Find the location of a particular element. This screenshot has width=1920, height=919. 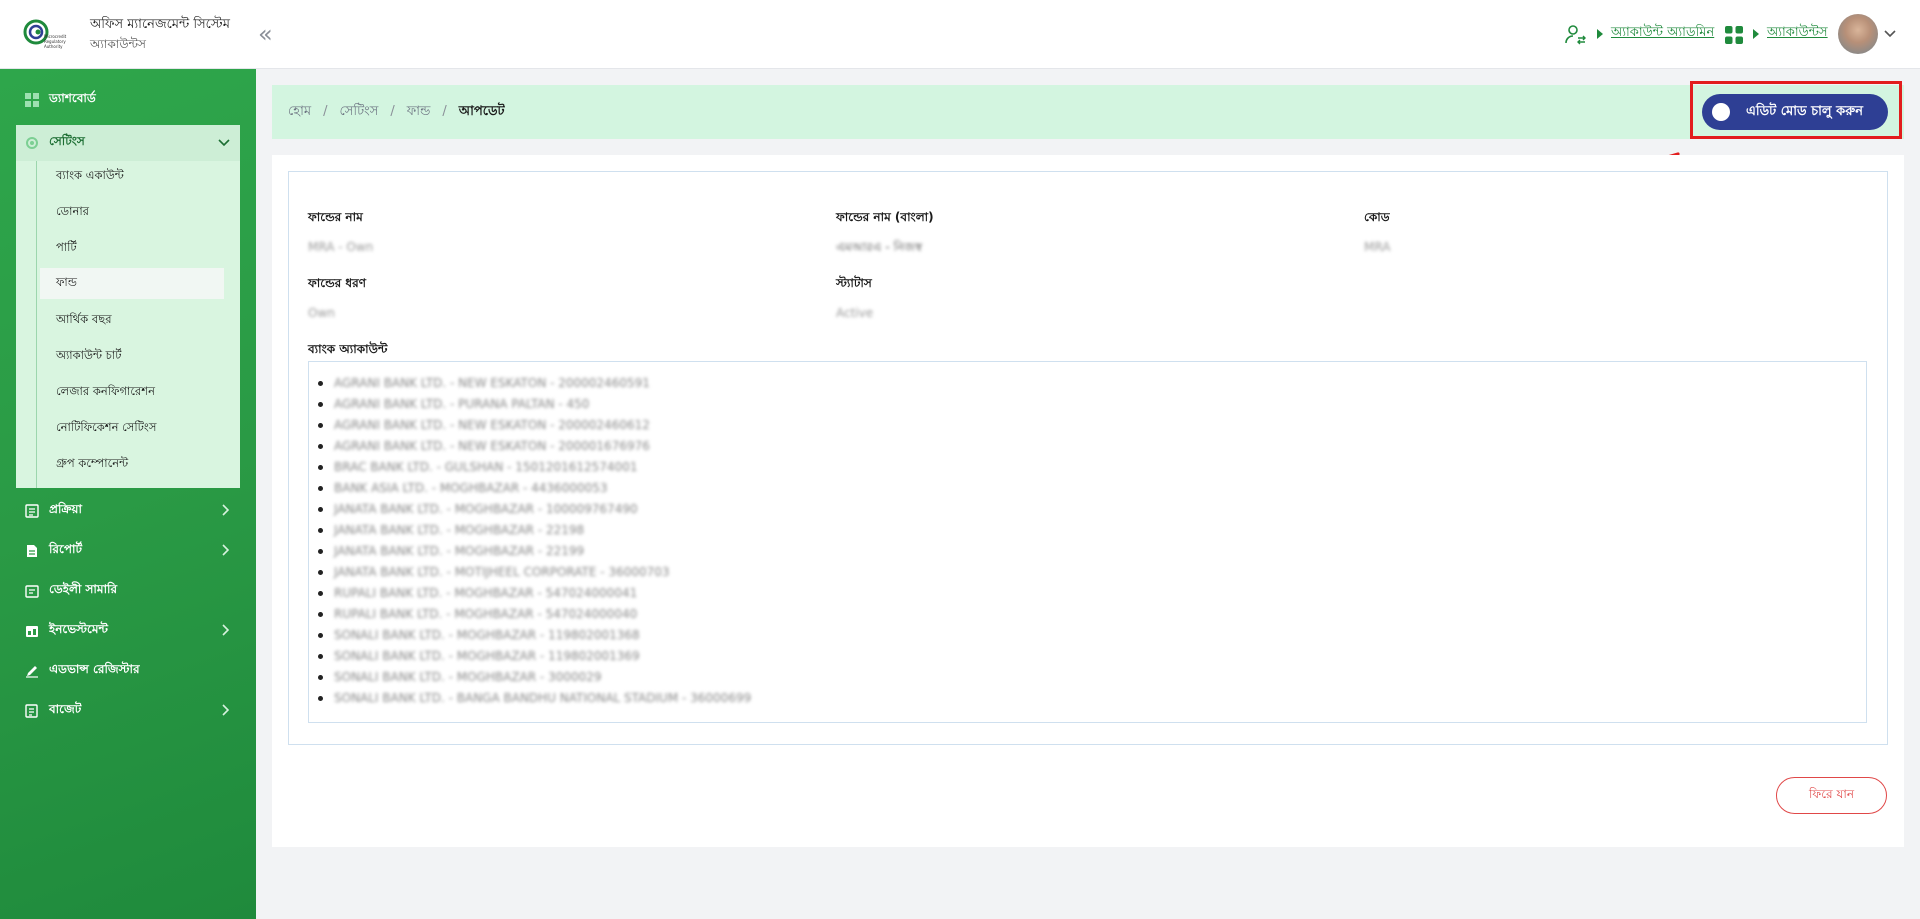

sidebar-item-dashboard: ড্যাশবোর্ড is located at coordinates (128, 100).